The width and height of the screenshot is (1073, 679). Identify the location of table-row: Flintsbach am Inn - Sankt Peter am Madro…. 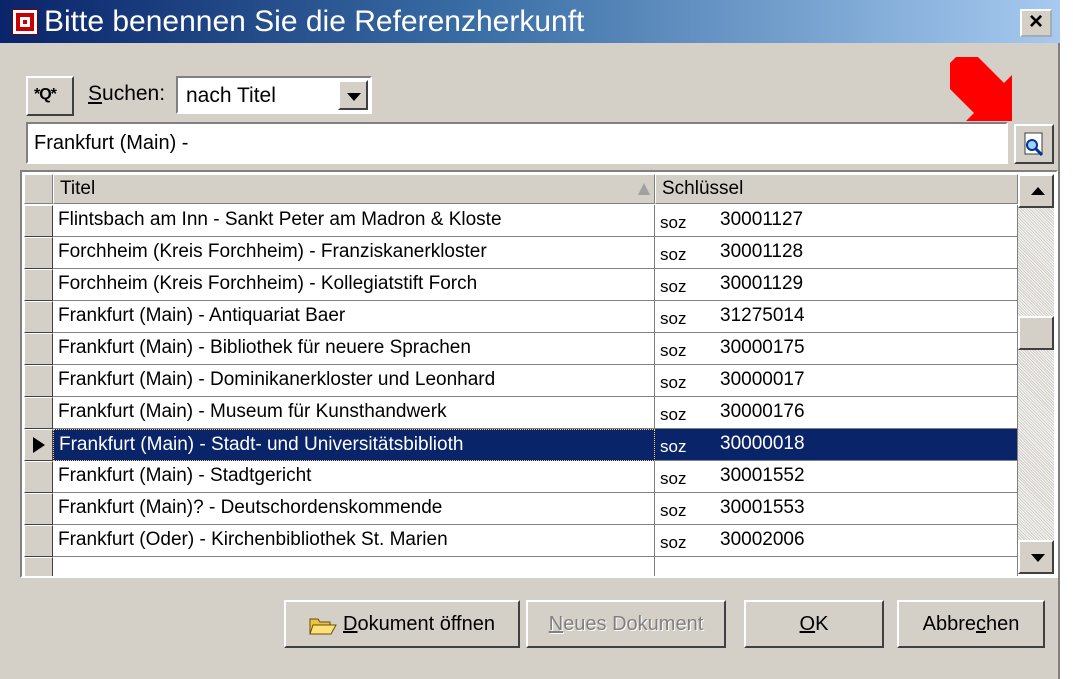
(520, 221).